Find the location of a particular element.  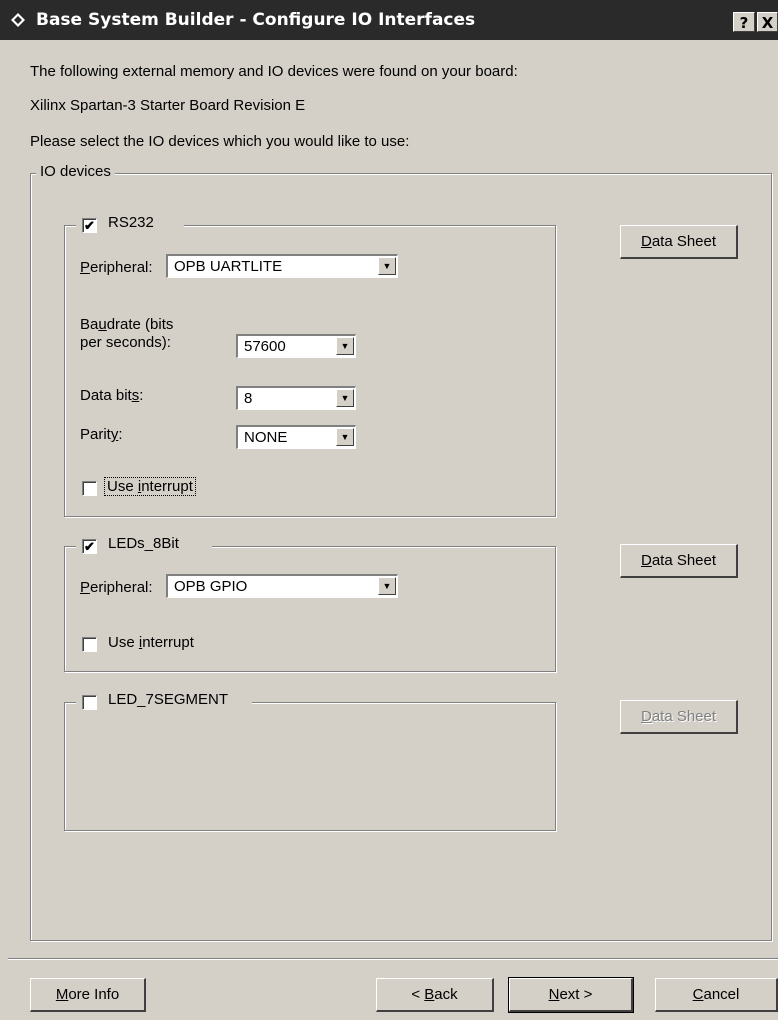

parity-select: NONE ▼ is located at coordinates (296, 437).